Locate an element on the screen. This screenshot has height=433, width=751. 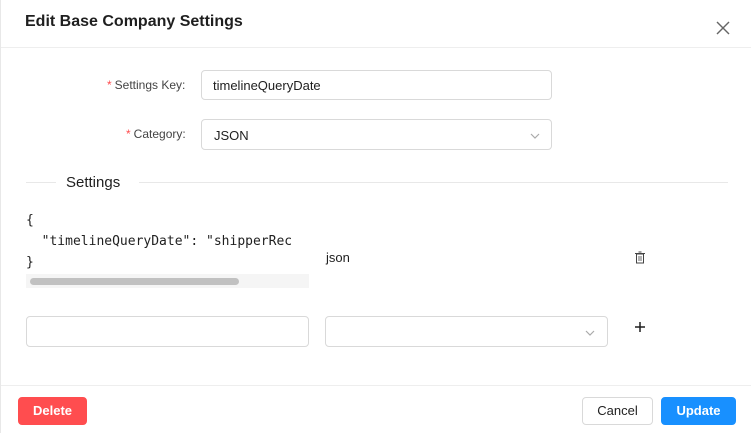
scrollbar-thumb is located at coordinates (134, 281).